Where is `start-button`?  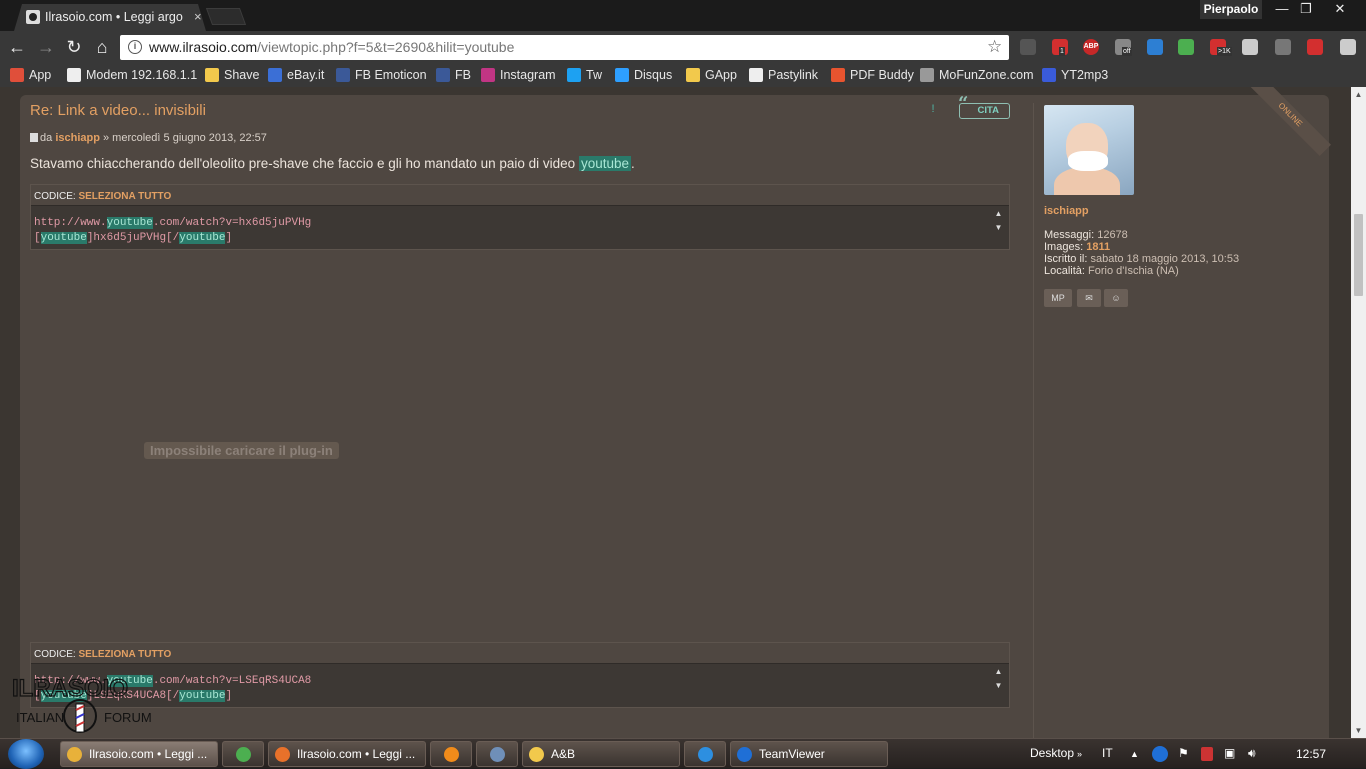
start-button is located at coordinates (26, 754).